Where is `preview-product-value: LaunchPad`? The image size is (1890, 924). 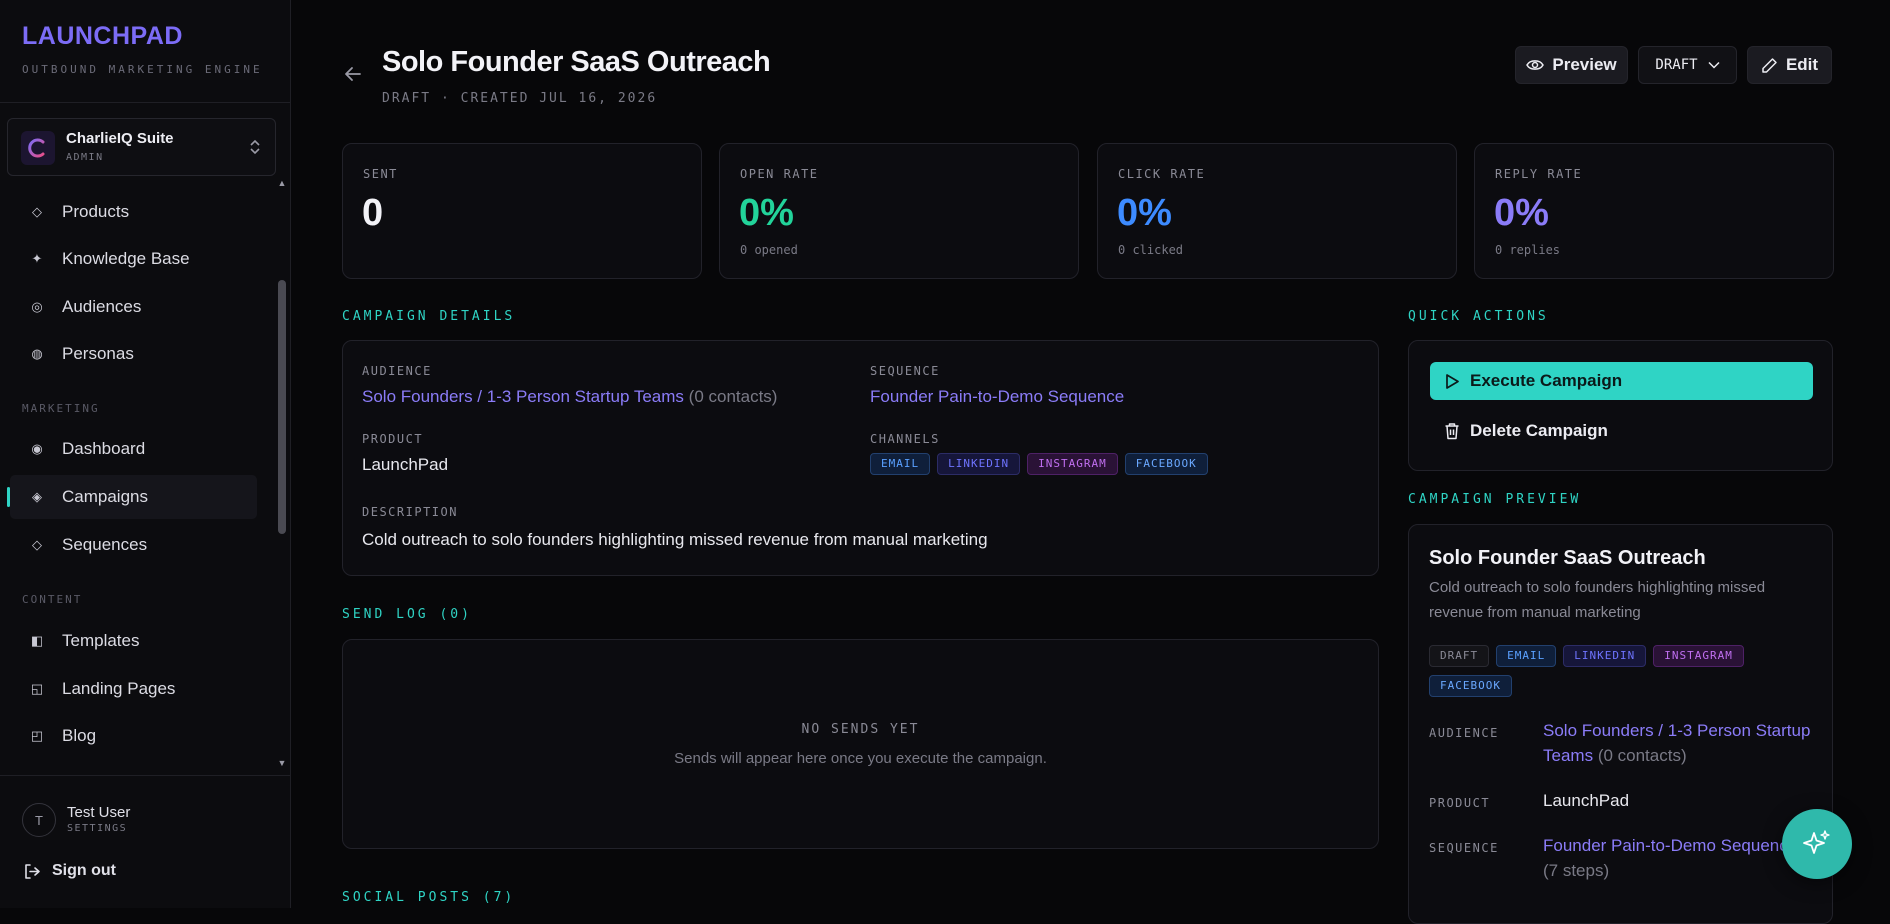 preview-product-value: LaunchPad is located at coordinates (1586, 800).